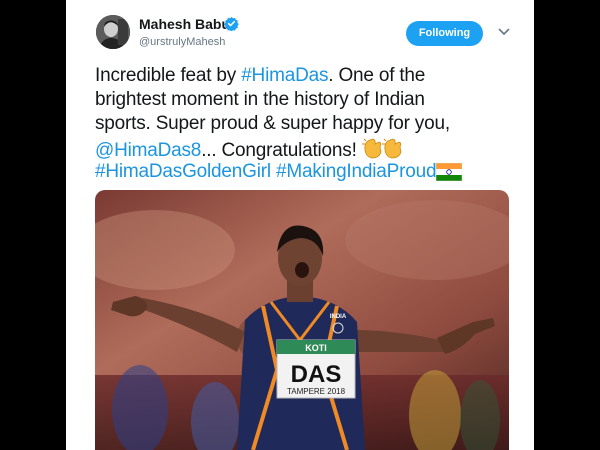  I want to click on tweet-line-1: Incredible feat by #HimaDas. One of the, so click(310, 76).